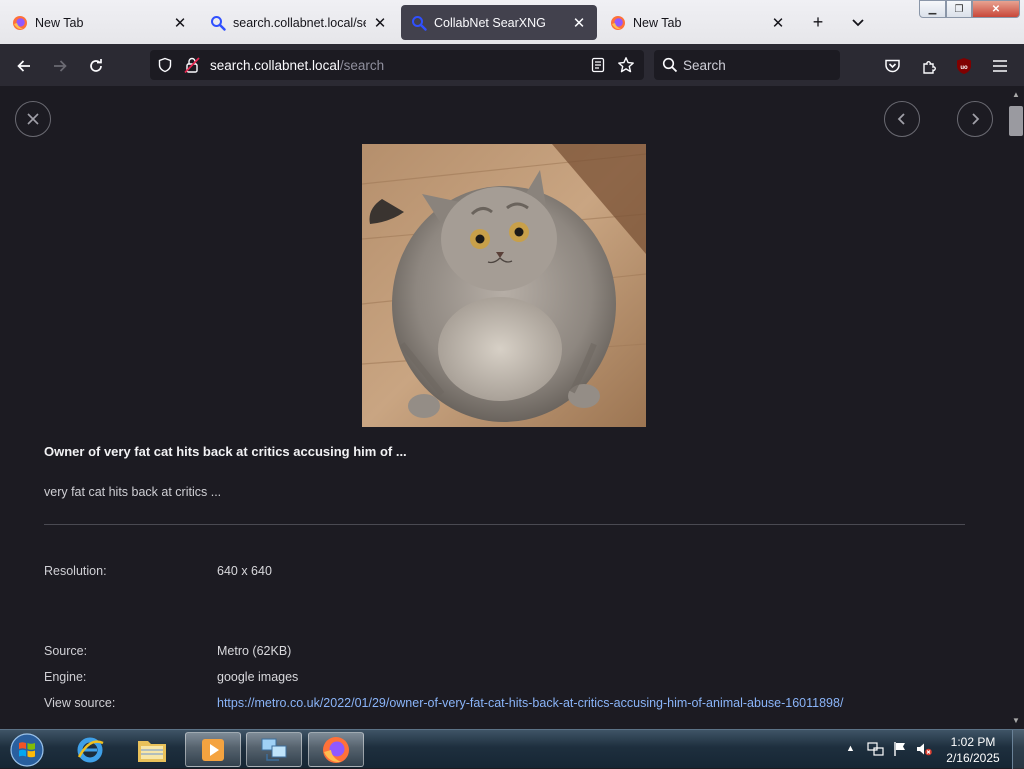 The height and width of the screenshot is (769, 1024). What do you see at coordinates (996, 9) in the screenshot?
I see `close-window-icon: ✕` at bounding box center [996, 9].